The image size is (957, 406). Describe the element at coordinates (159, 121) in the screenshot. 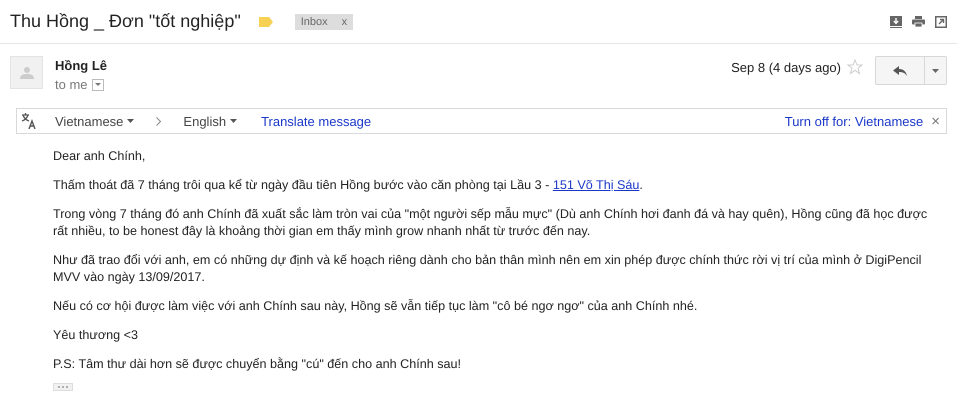

I see `chevron-right-icon` at that location.